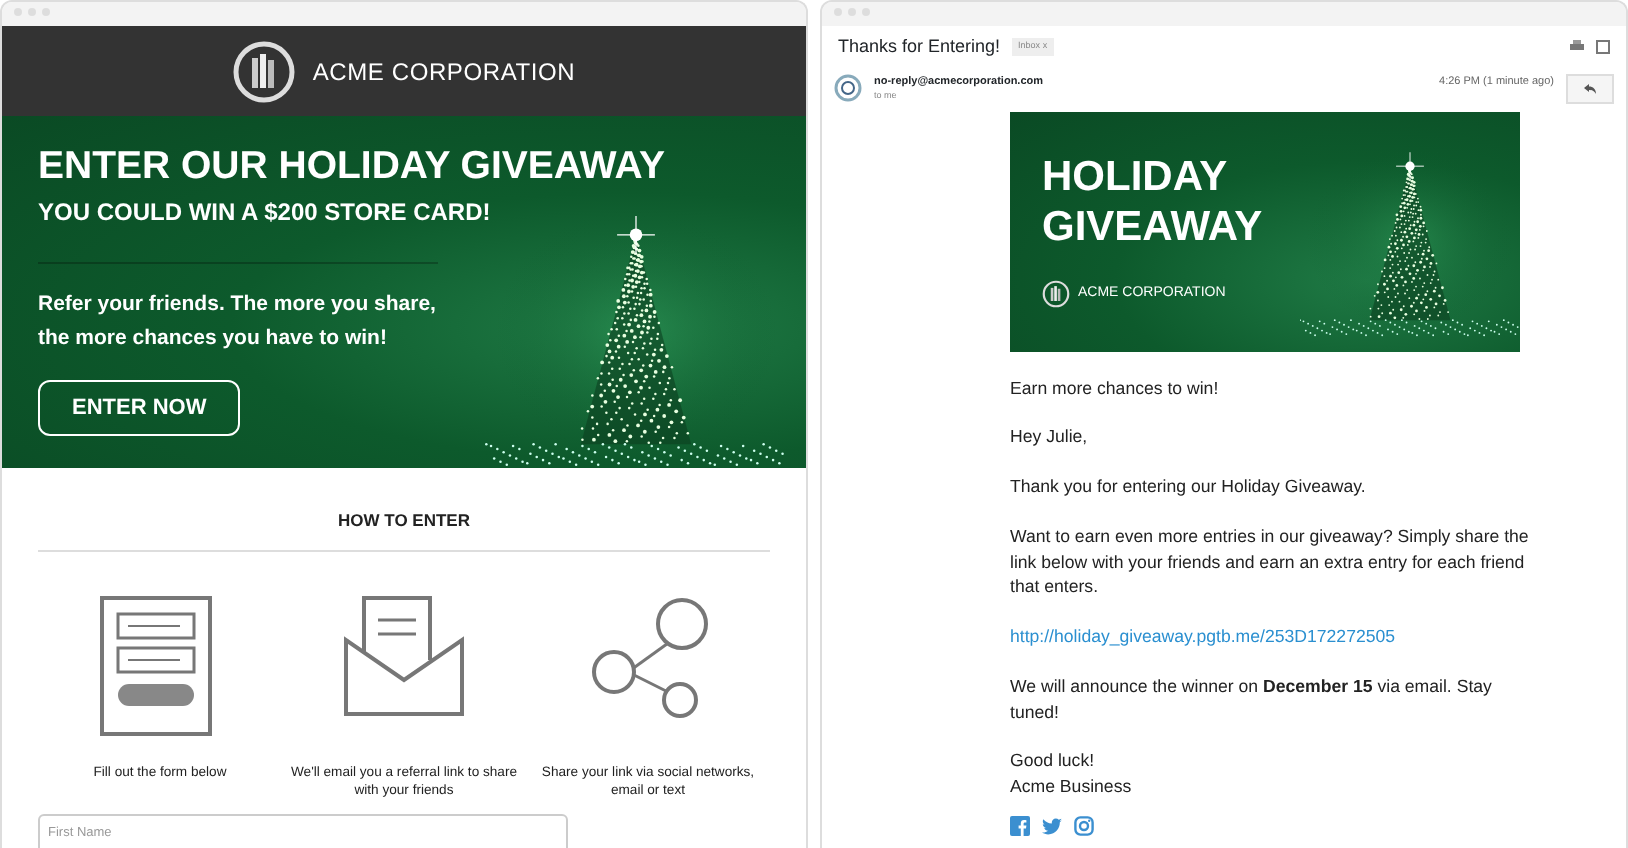 This screenshot has height=848, width=1628. I want to click on referral-link: http://holiday_giveaway.pgtb.me/253D172272505, so click(1203, 636).